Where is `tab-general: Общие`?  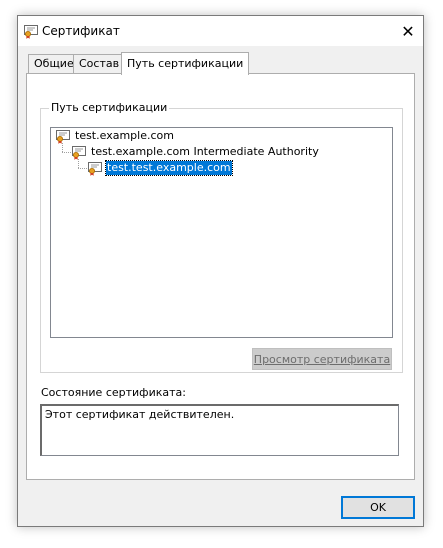
tab-general: Общие is located at coordinates (54, 63).